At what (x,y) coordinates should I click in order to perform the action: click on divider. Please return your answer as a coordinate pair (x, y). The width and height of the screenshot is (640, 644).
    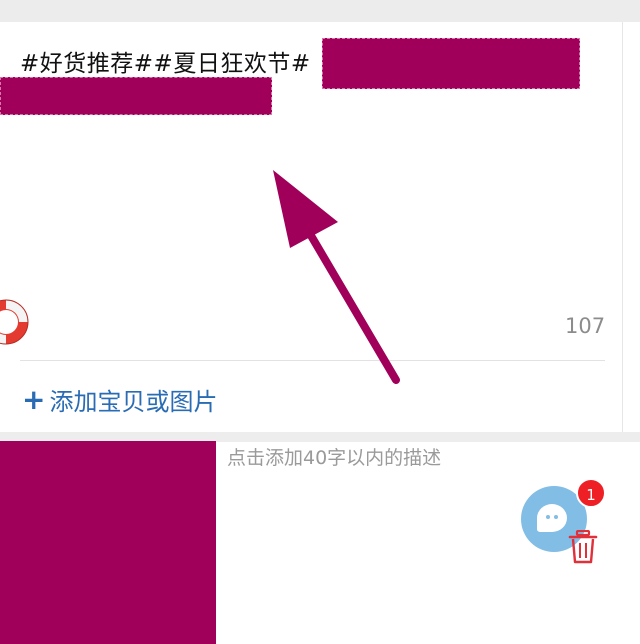
    Looking at the image, I should click on (312, 360).